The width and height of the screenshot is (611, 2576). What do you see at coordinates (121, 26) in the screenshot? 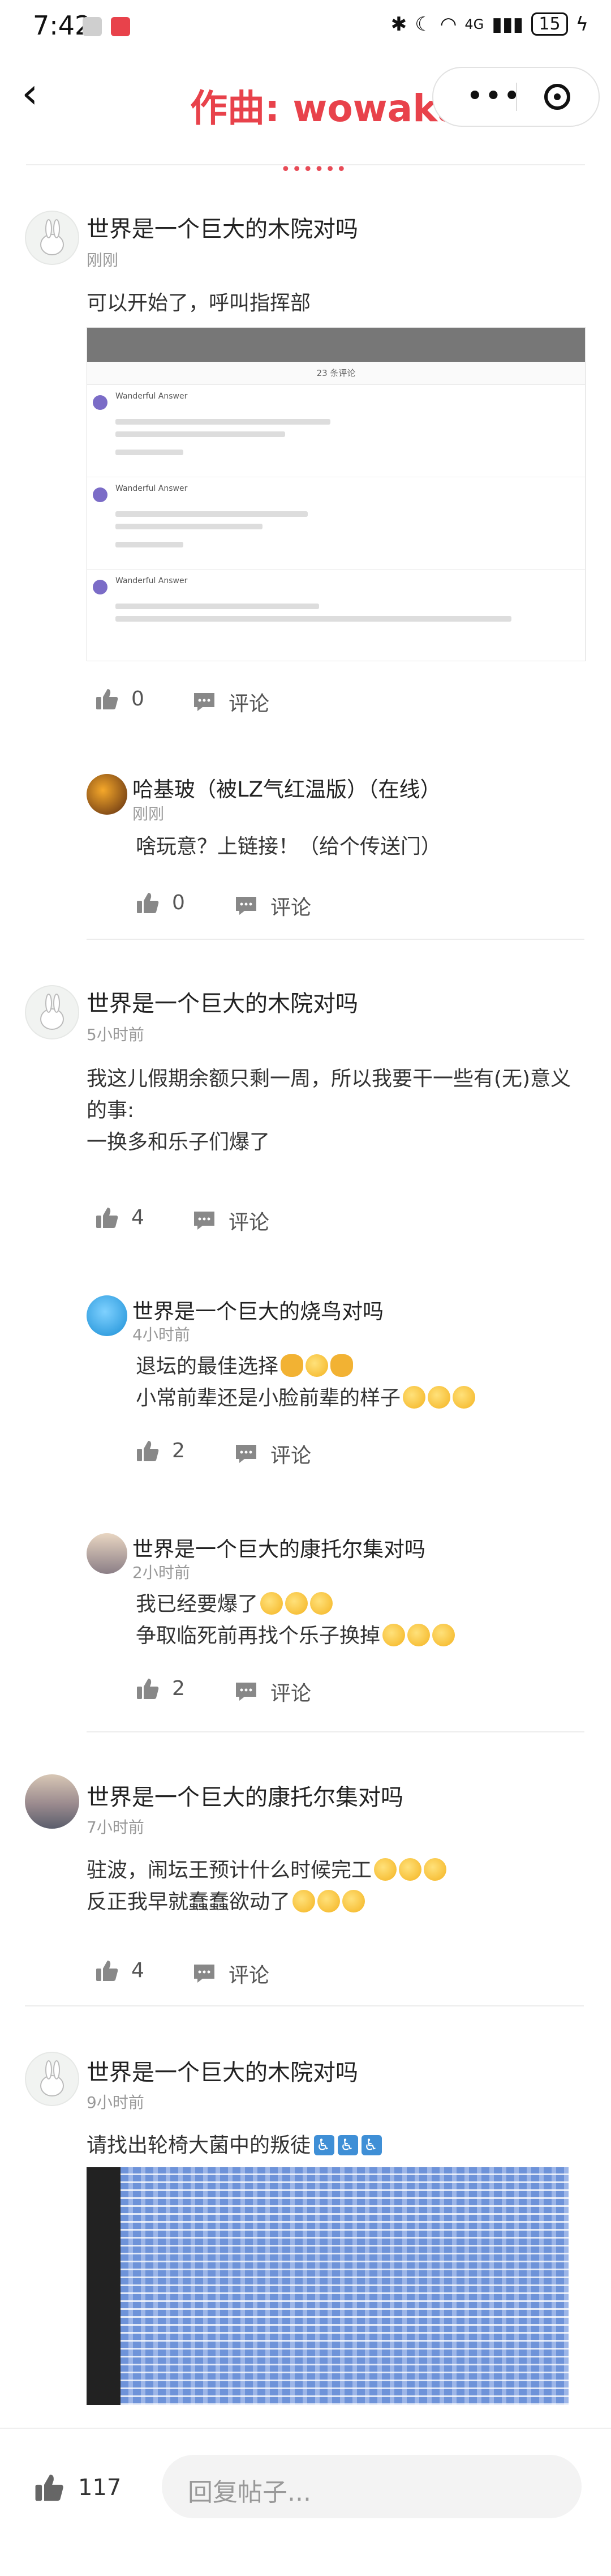
I see `app-notification-icon` at bounding box center [121, 26].